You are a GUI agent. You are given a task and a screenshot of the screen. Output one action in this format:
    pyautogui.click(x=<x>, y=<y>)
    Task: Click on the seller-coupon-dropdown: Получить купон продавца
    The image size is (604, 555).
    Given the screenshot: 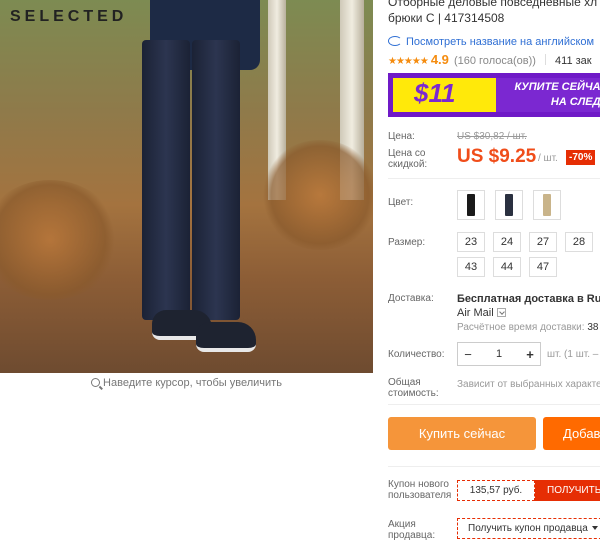 What is the action you would take?
    pyautogui.click(x=530, y=528)
    